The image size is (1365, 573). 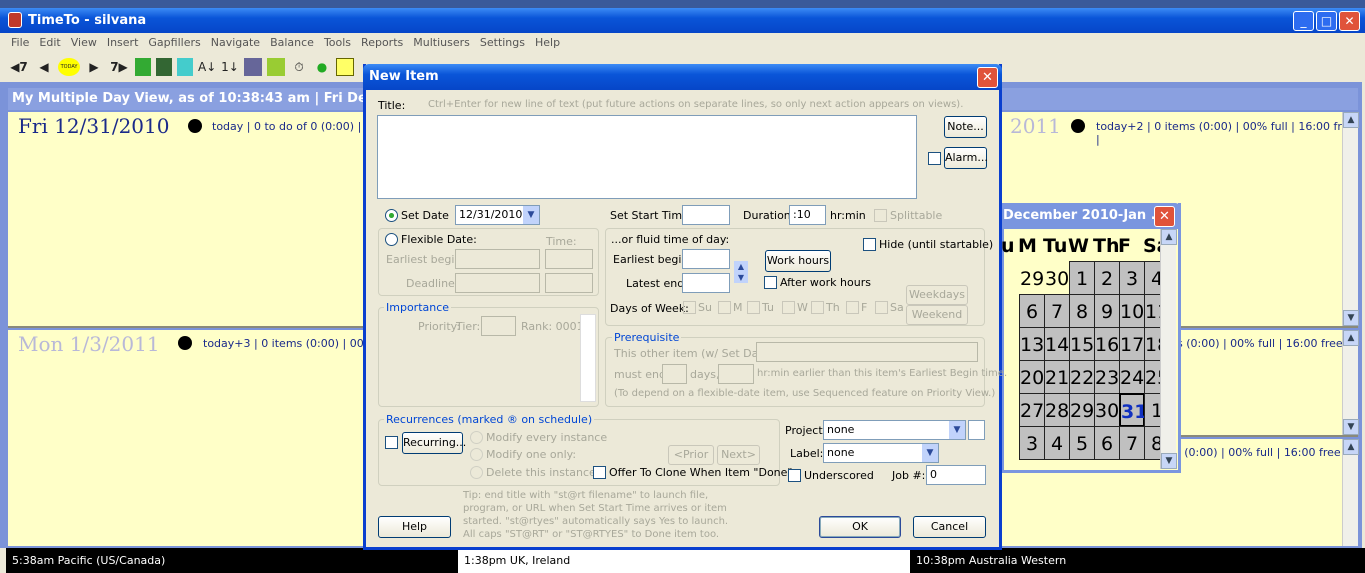 What do you see at coordinates (337, 43) in the screenshot?
I see `menu-tools: Tools` at bounding box center [337, 43].